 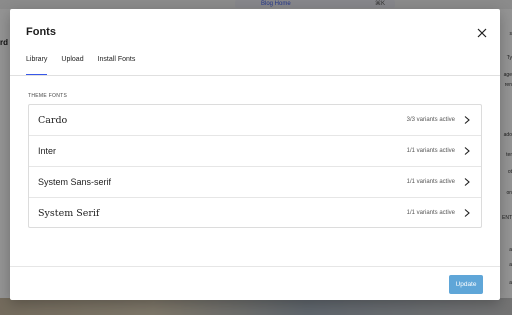 What do you see at coordinates (47, 151) in the screenshot?
I see `font-name: Inter` at bounding box center [47, 151].